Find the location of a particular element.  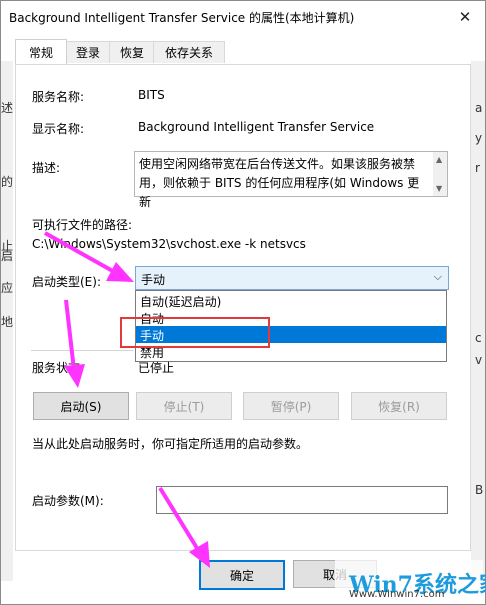

watermark-logo: Win7系统之家 Www.Winwin7.com is located at coordinates (410, 581).